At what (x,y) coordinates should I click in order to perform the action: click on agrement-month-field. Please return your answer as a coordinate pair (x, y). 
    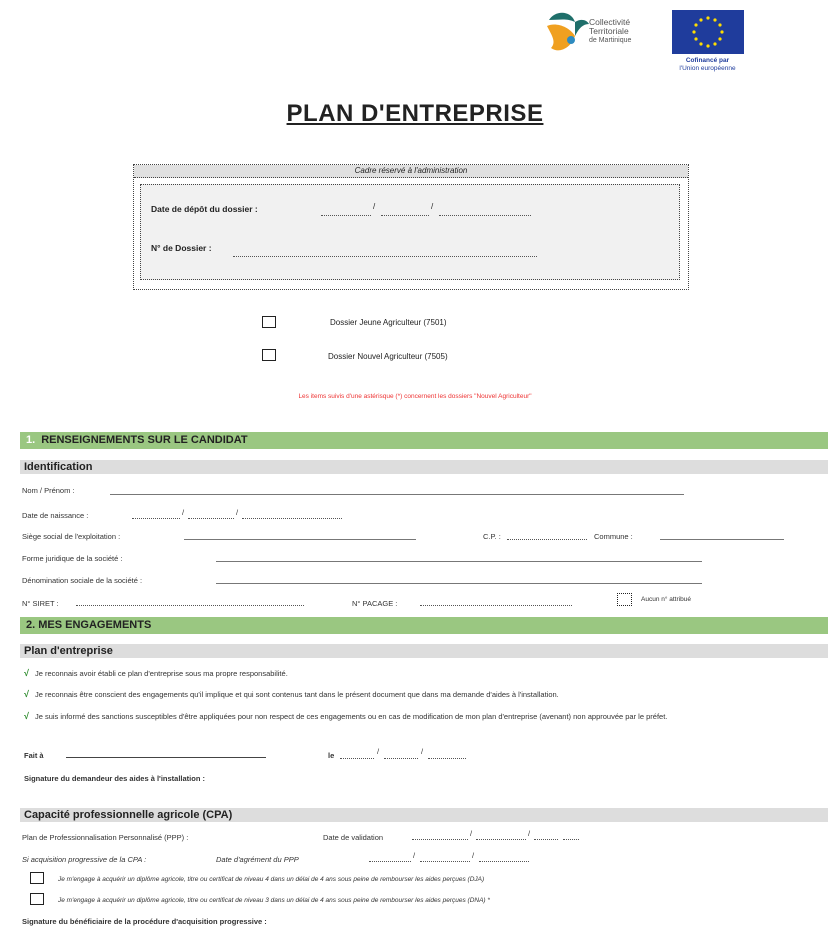
    Looking at the image, I should click on (445, 857).